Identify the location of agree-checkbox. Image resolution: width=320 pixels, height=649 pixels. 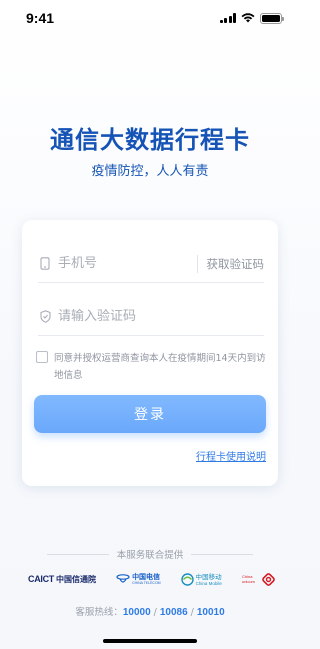
(42, 357).